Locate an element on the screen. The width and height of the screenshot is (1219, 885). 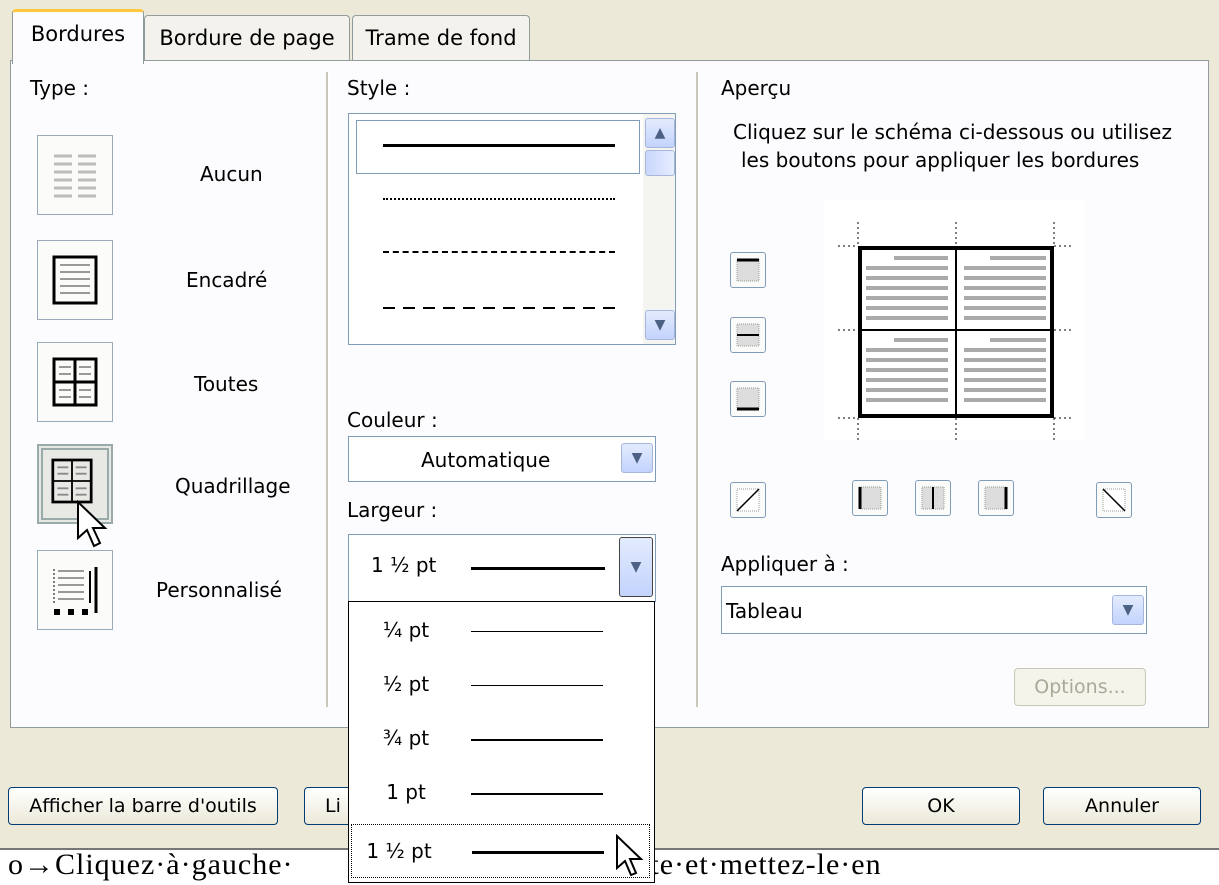
largeur-value-line is located at coordinates (538, 568).